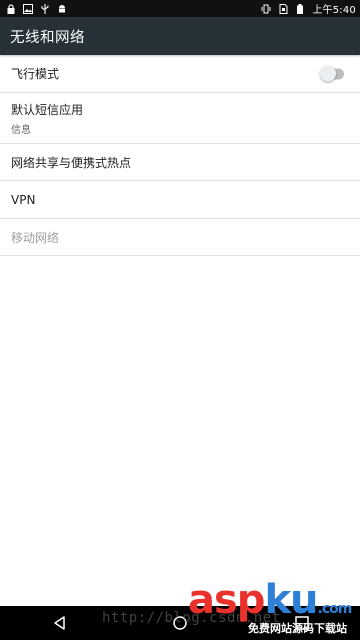 This screenshot has height=640, width=360. What do you see at coordinates (47, 37) in the screenshot?
I see `page-title: 无线和网络` at bounding box center [47, 37].